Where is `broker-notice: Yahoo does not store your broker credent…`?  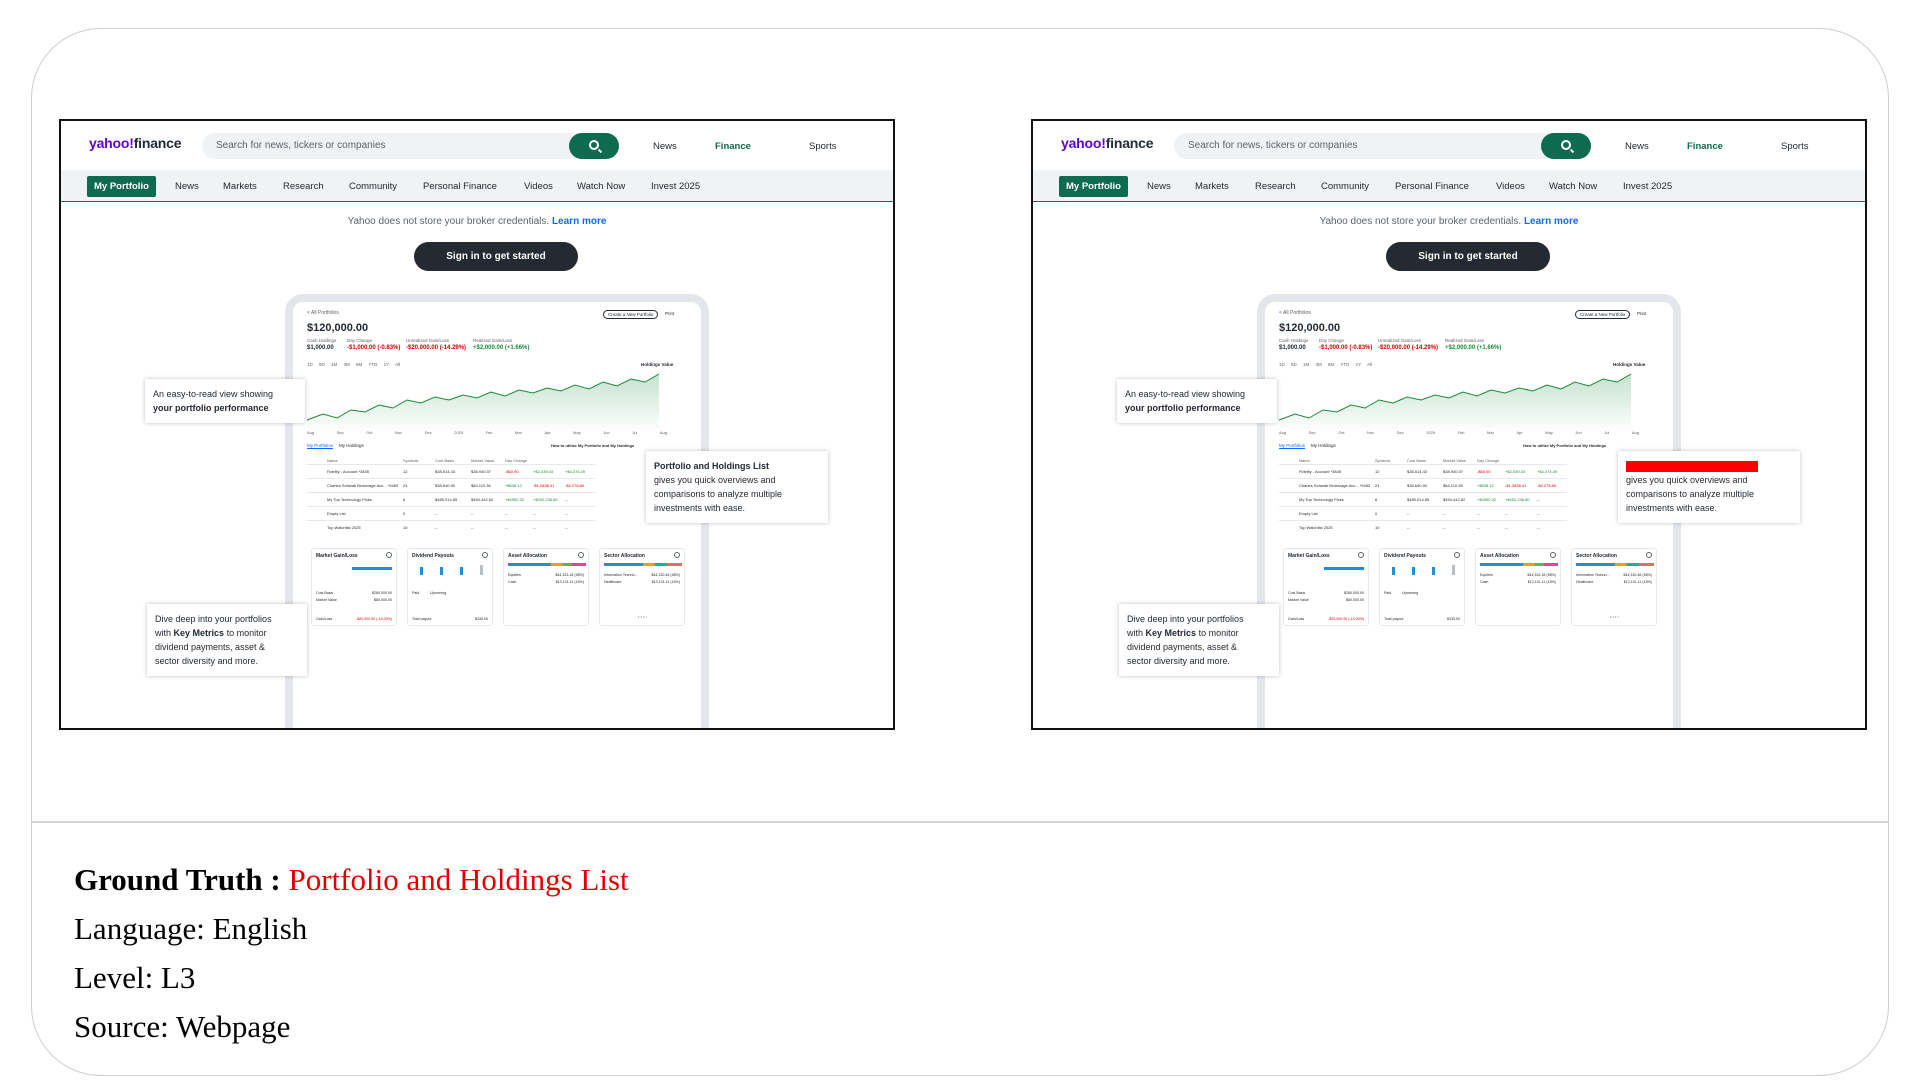
broker-notice: Yahoo does not store your broker credent… is located at coordinates (477, 221).